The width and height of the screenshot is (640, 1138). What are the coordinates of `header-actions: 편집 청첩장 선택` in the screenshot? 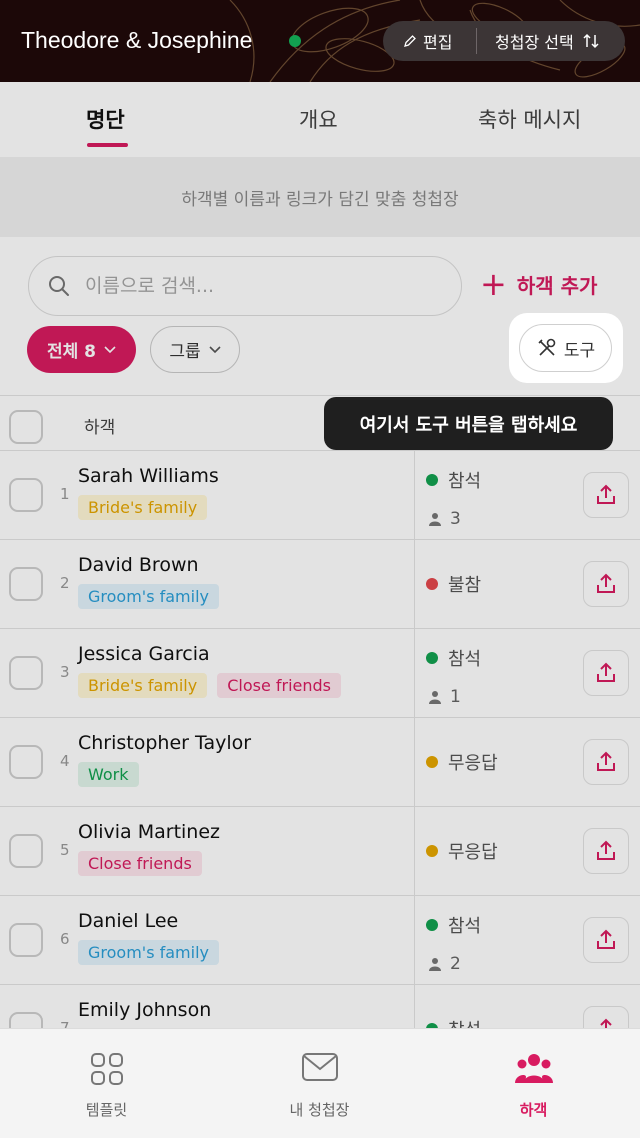 It's located at (504, 41).